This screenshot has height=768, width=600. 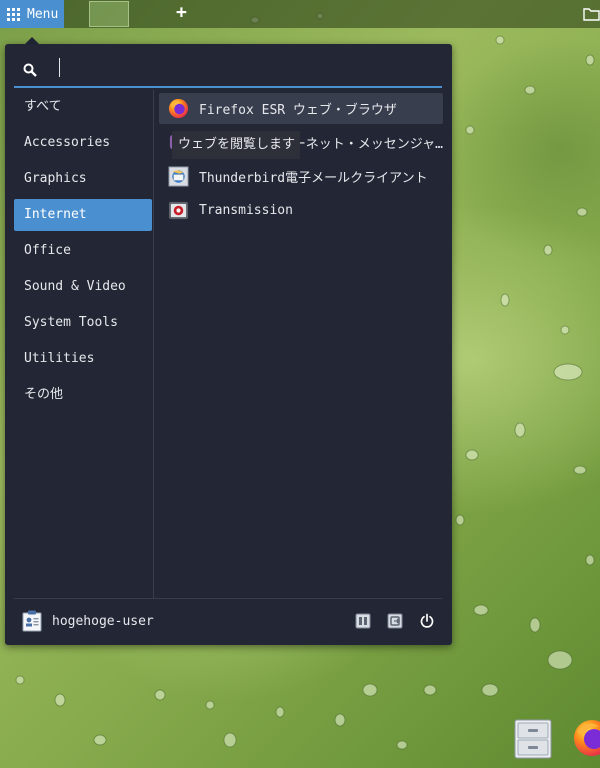 I want to click on search-icon, so click(x=30, y=70).